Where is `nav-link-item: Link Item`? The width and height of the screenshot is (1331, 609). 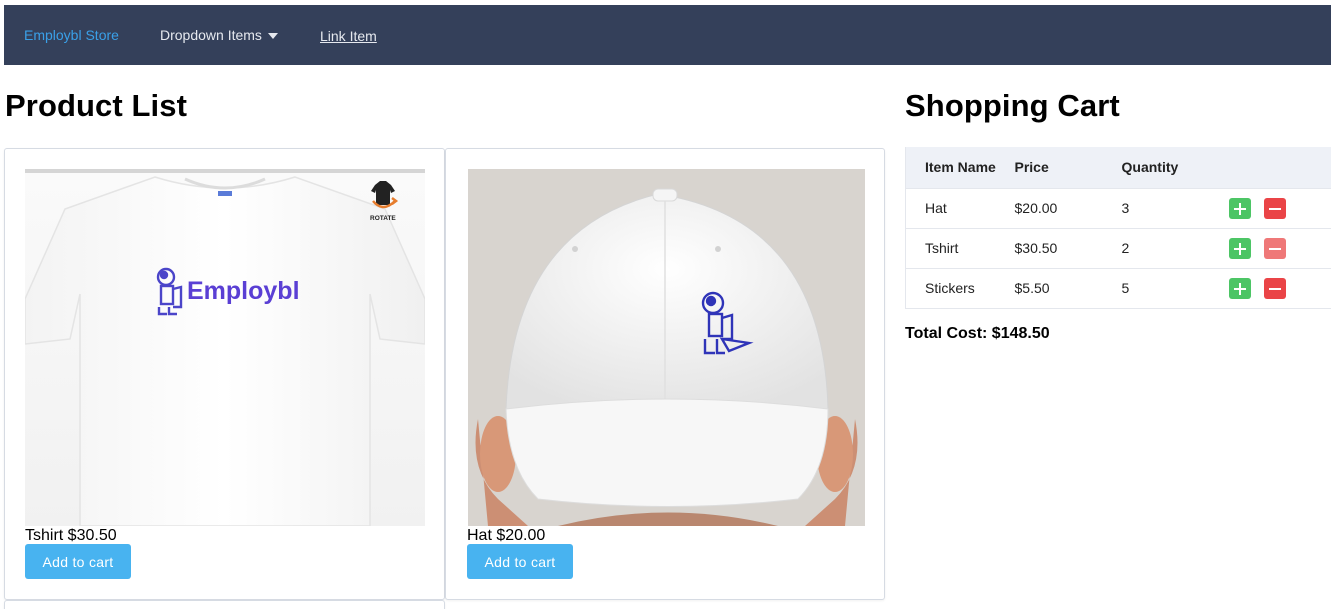
nav-link-item: Link Item is located at coordinates (348, 36).